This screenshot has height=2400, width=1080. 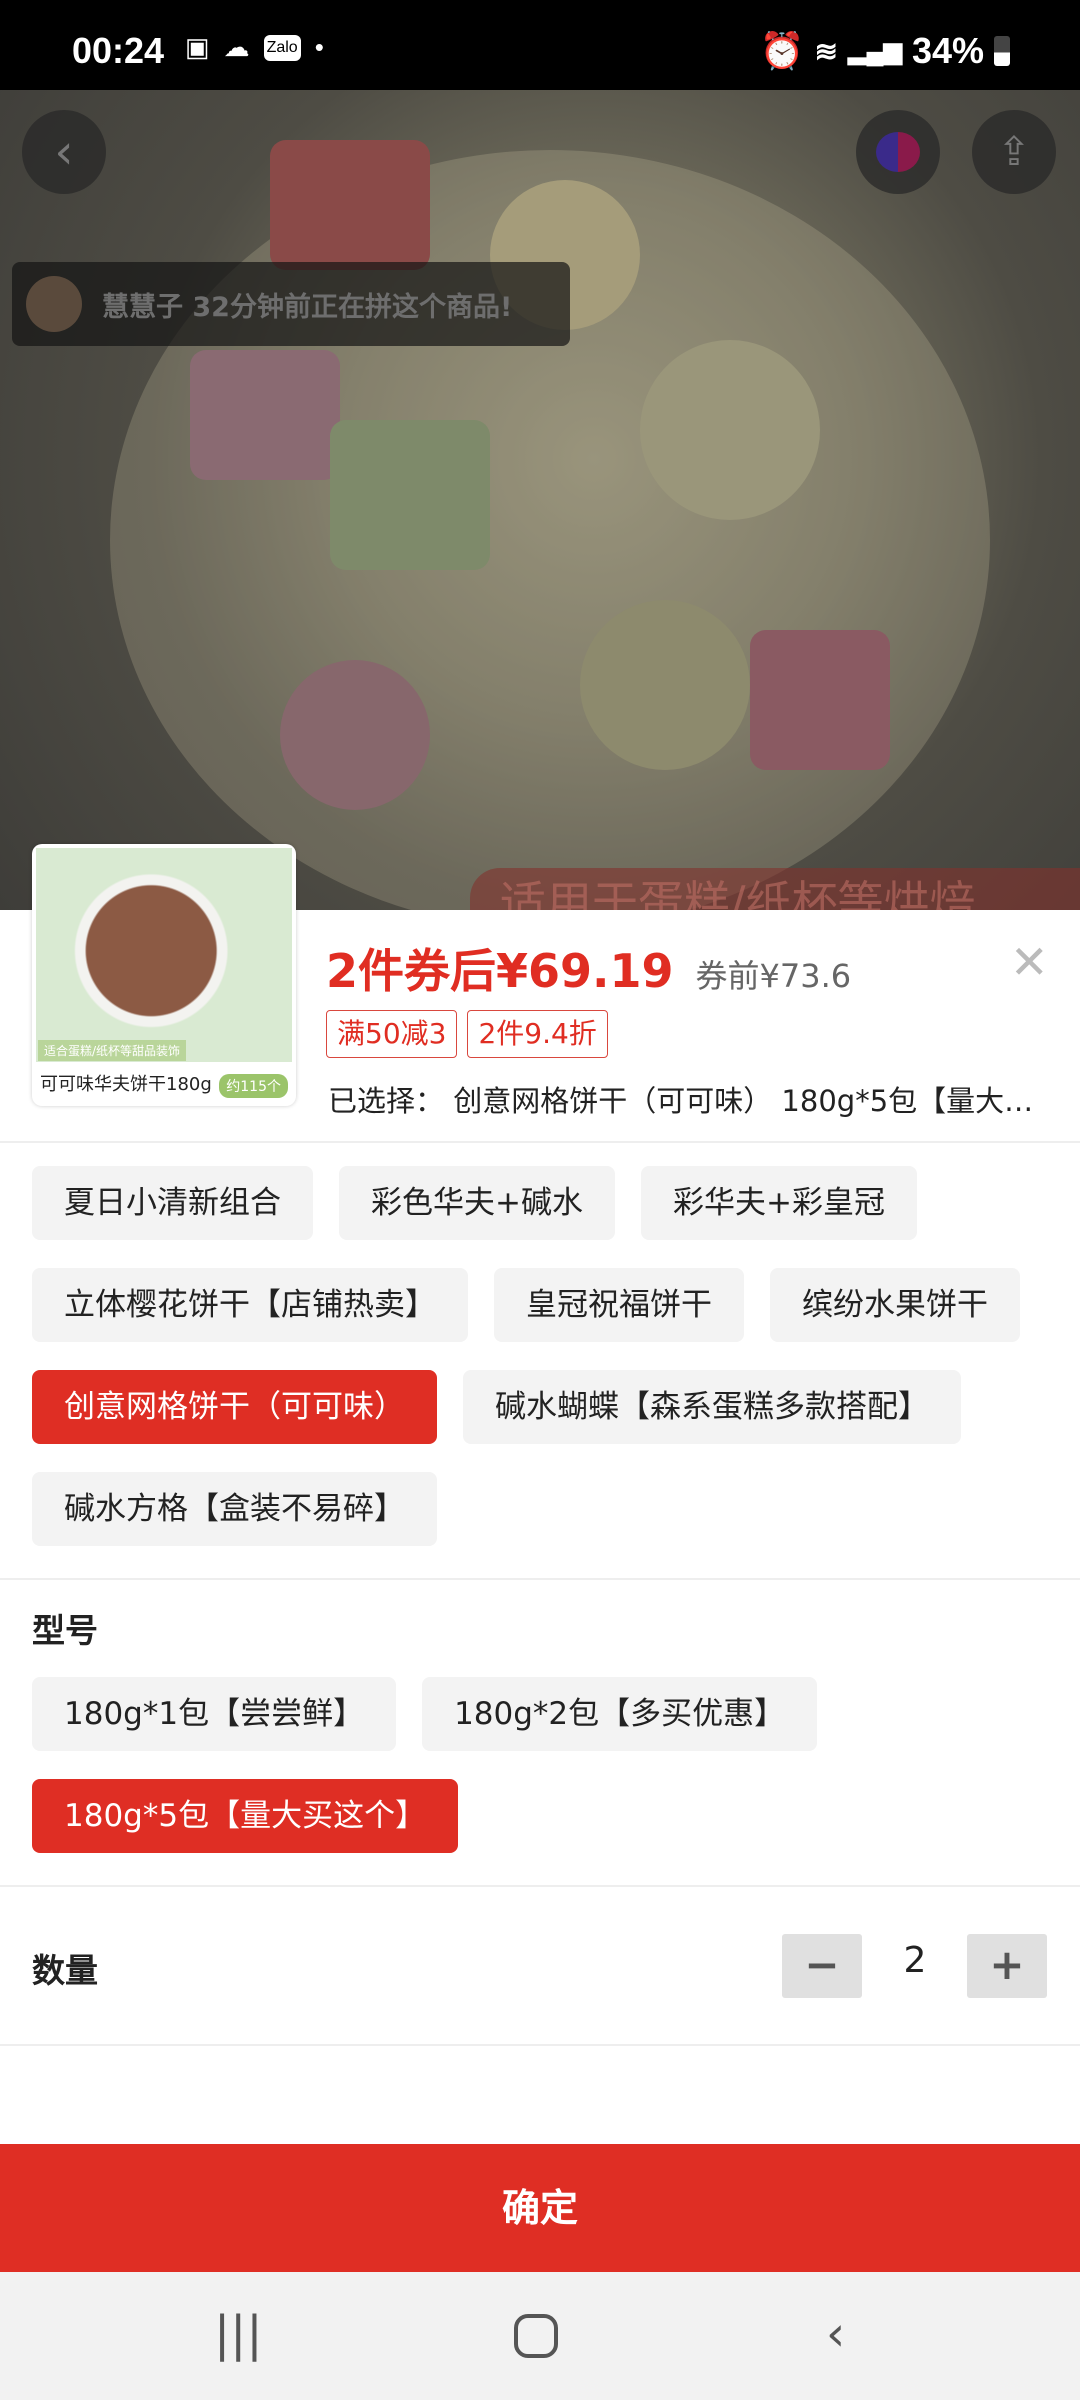 I want to click on thumbnail-subtitle: 适合蛋糕/纸杯等甜品装饰, so click(x=112, y=1050).